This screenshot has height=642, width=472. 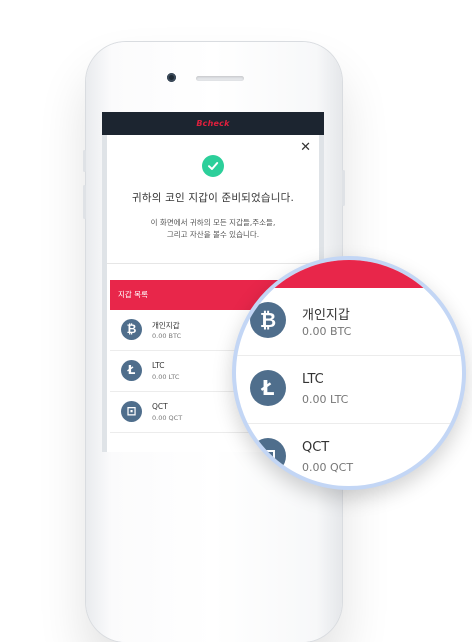 I want to click on brand-logo: Bcheck, so click(x=213, y=123).